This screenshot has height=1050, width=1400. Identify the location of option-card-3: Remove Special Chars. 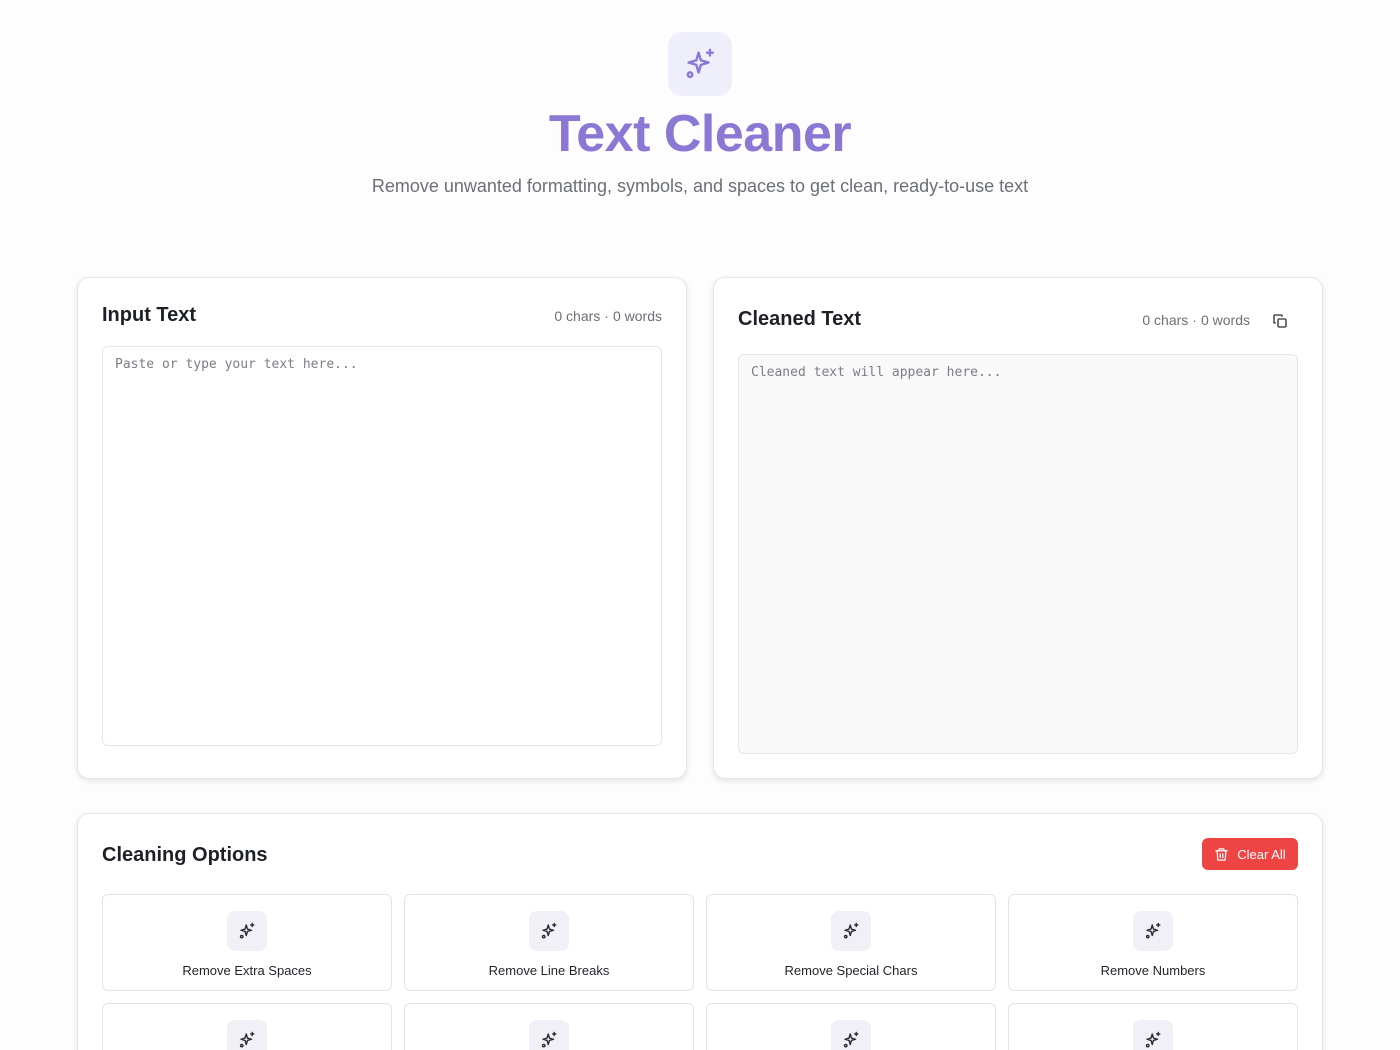
(851, 942).